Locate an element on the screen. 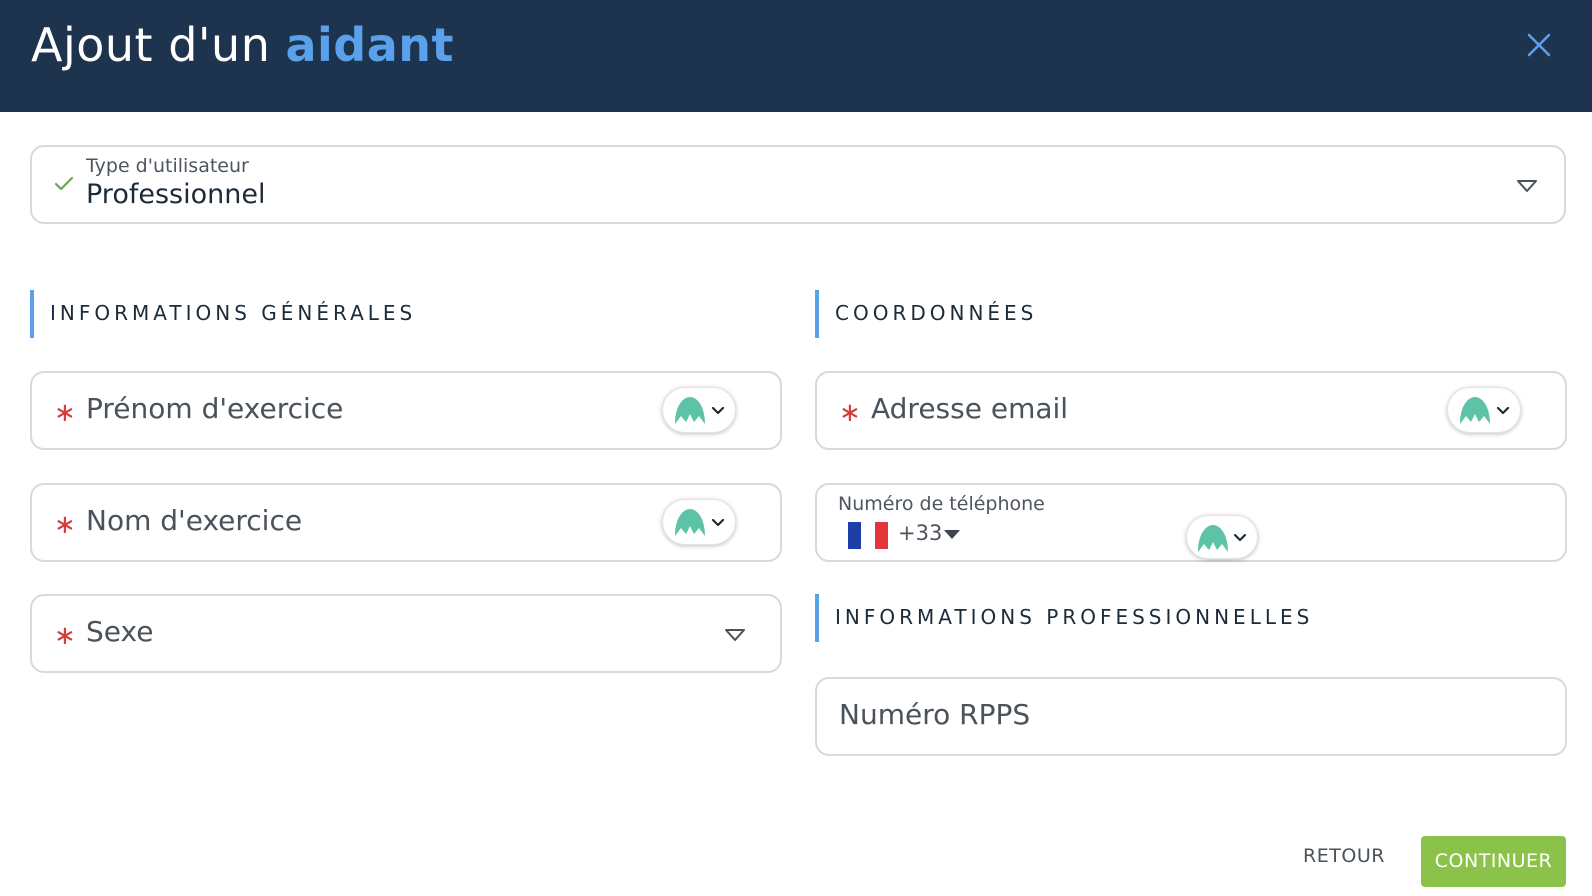 The image size is (1592, 896). last-name-field: ∗ Nom d'exercice is located at coordinates (406, 522).